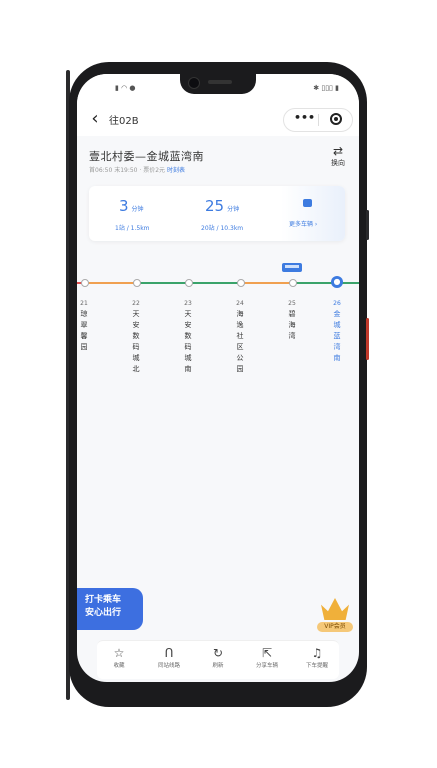  Describe the element at coordinates (367, 339) in the screenshot. I see `power-button` at that location.